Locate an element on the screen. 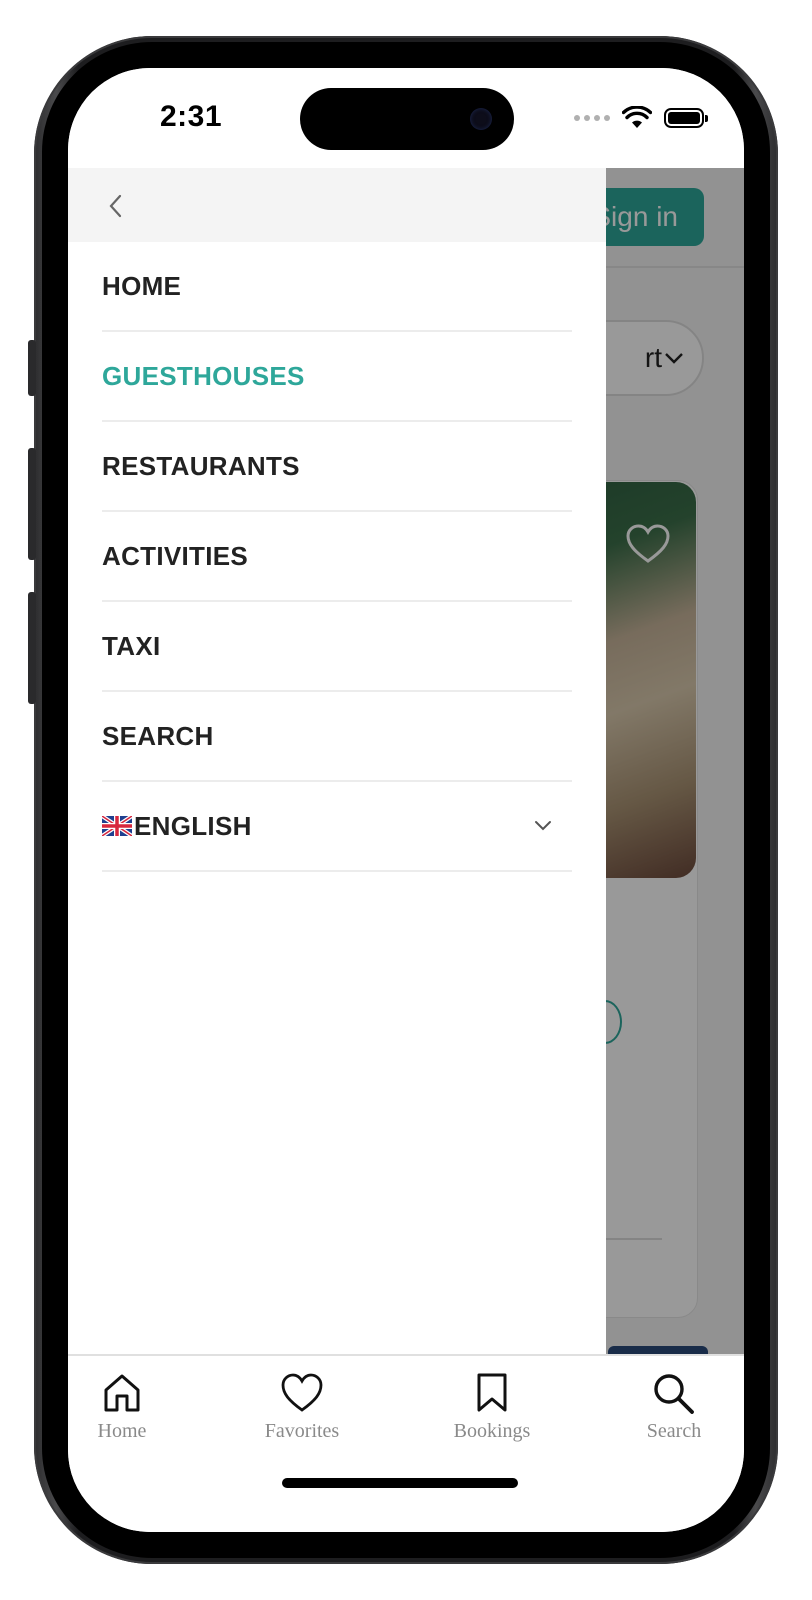 Image resolution: width=812 pixels, height=1600 pixels. tab-label: Search is located at coordinates (674, 1431).